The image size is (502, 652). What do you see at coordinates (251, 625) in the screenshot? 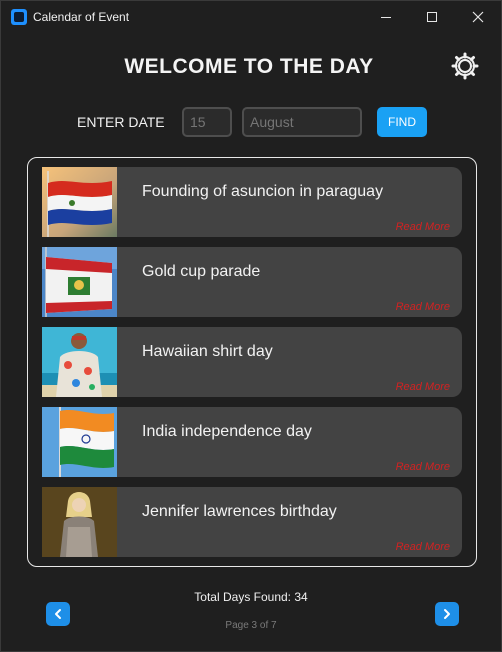
I see `page-indicator: Page 3 of 7` at bounding box center [251, 625].